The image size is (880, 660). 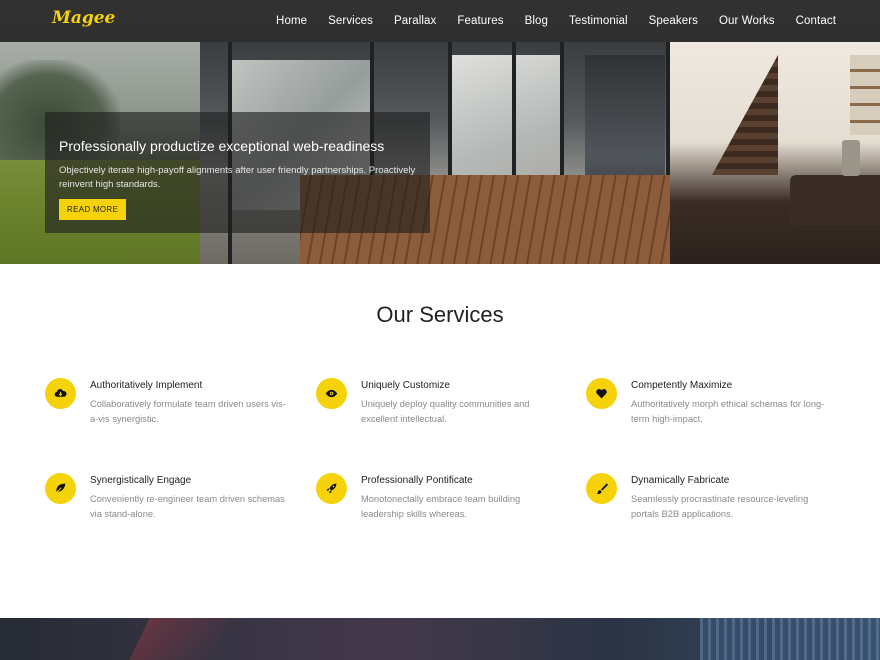 I want to click on nav-item-parallax: Parallax, so click(x=415, y=21).